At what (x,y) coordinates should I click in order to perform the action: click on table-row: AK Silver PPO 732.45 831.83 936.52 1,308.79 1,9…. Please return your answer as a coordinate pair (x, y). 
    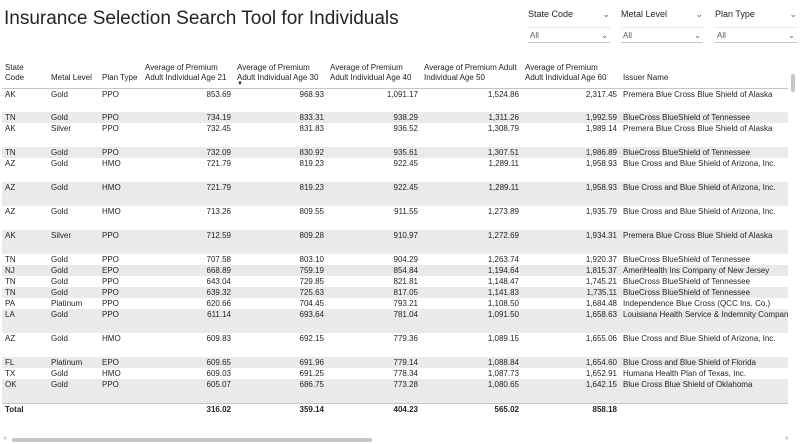
    Looking at the image, I should click on (395, 135).